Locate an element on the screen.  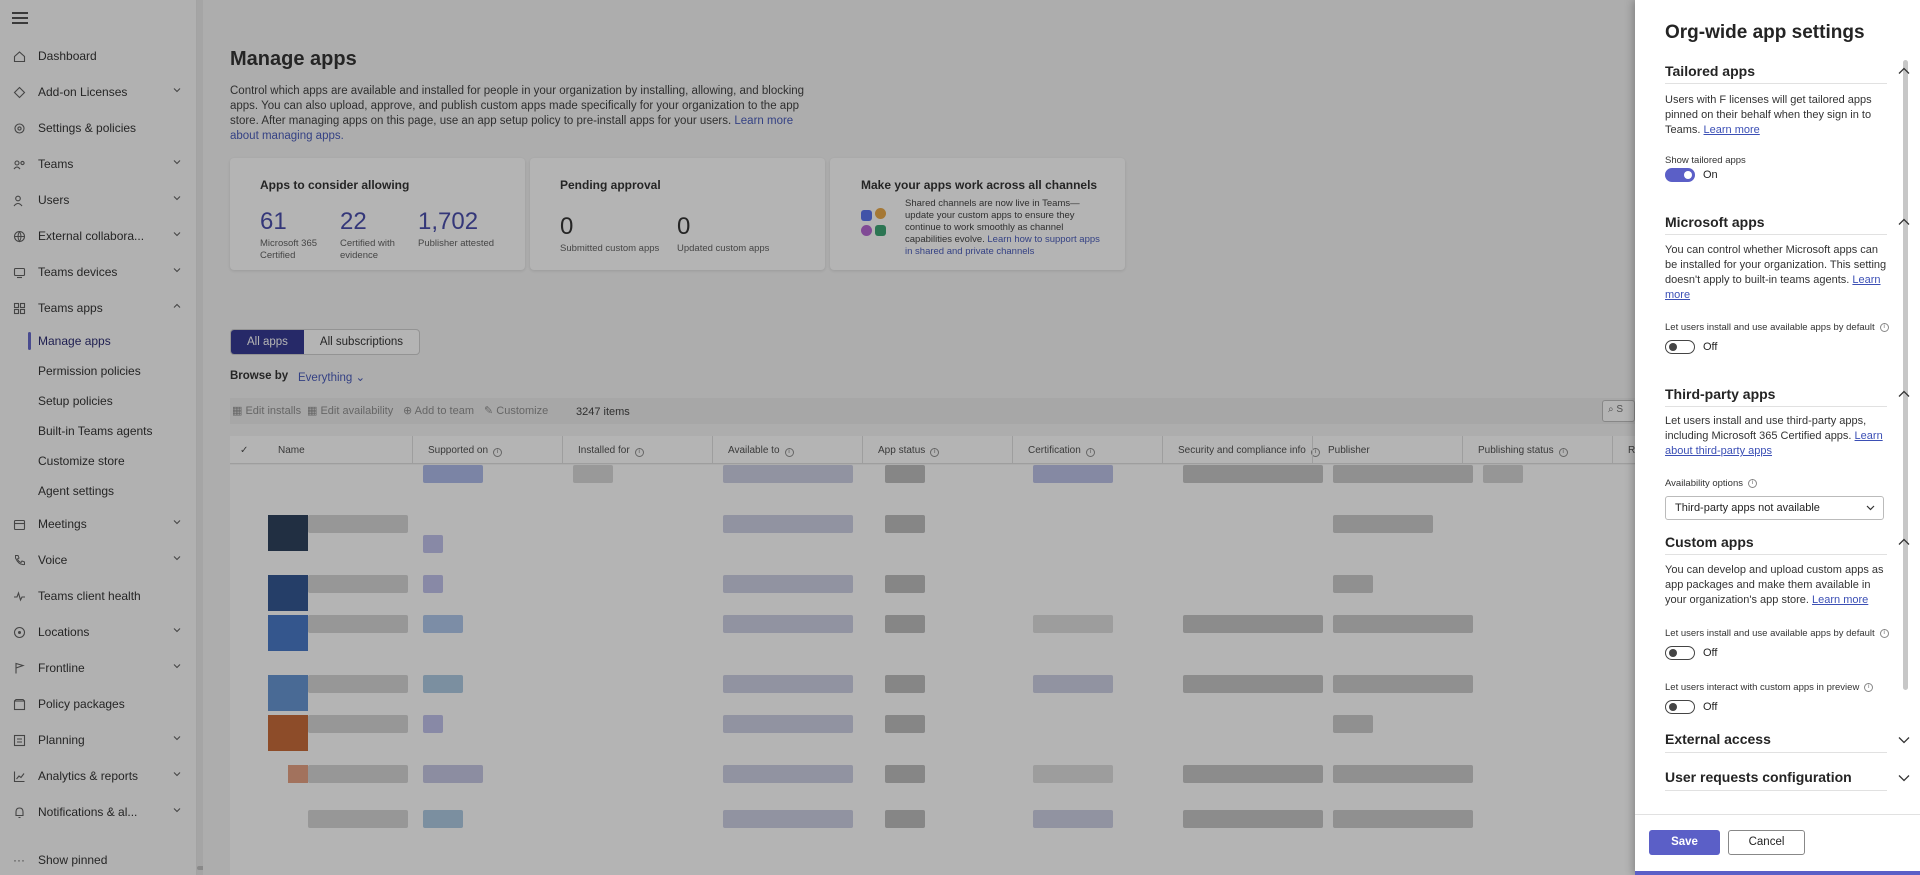
cancel-button: Cancel is located at coordinates (1766, 842).